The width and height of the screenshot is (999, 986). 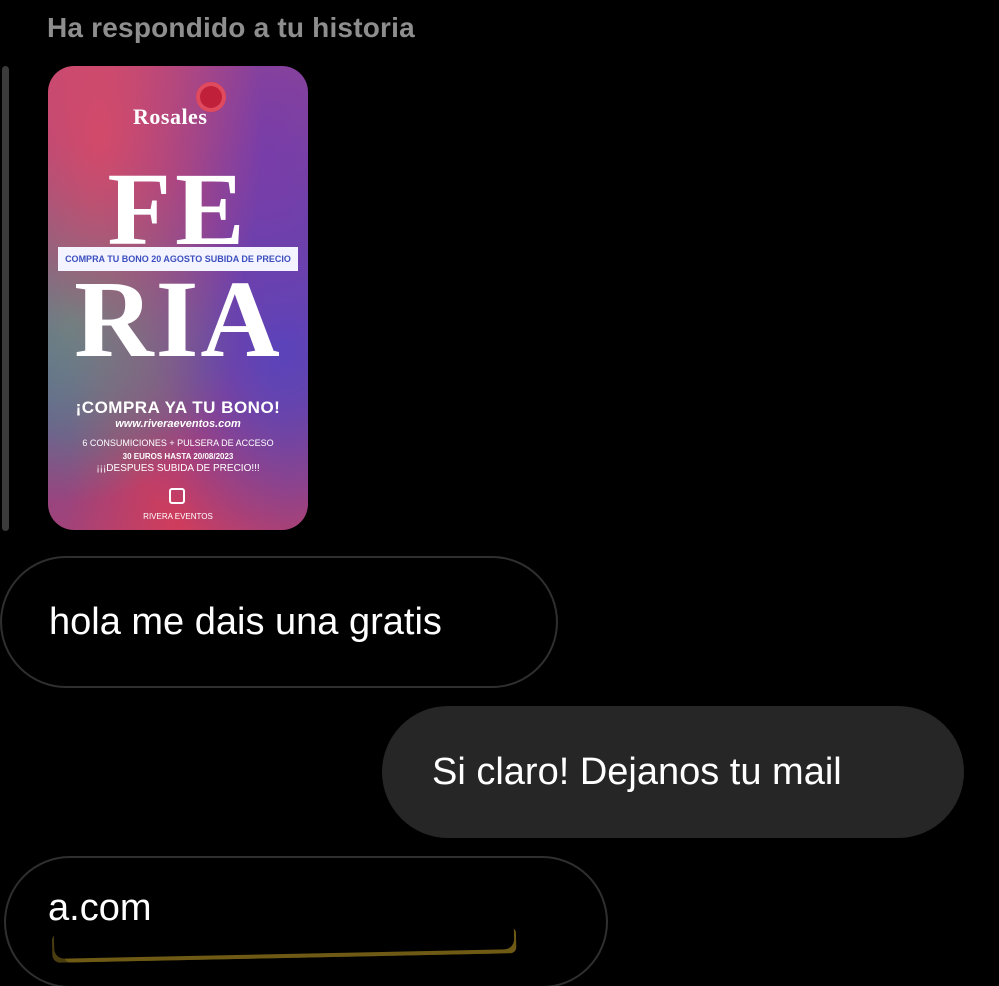 What do you see at coordinates (177, 496) in the screenshot?
I see `rivera-eventos-logo-icon` at bounding box center [177, 496].